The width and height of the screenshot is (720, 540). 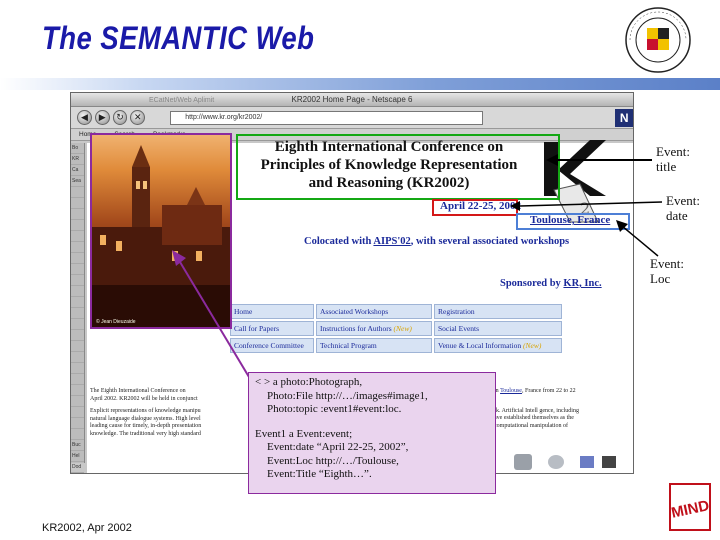 What do you see at coordinates (87, 528) in the screenshot?
I see `slide-footer: KR2002, Apr 2002` at bounding box center [87, 528].